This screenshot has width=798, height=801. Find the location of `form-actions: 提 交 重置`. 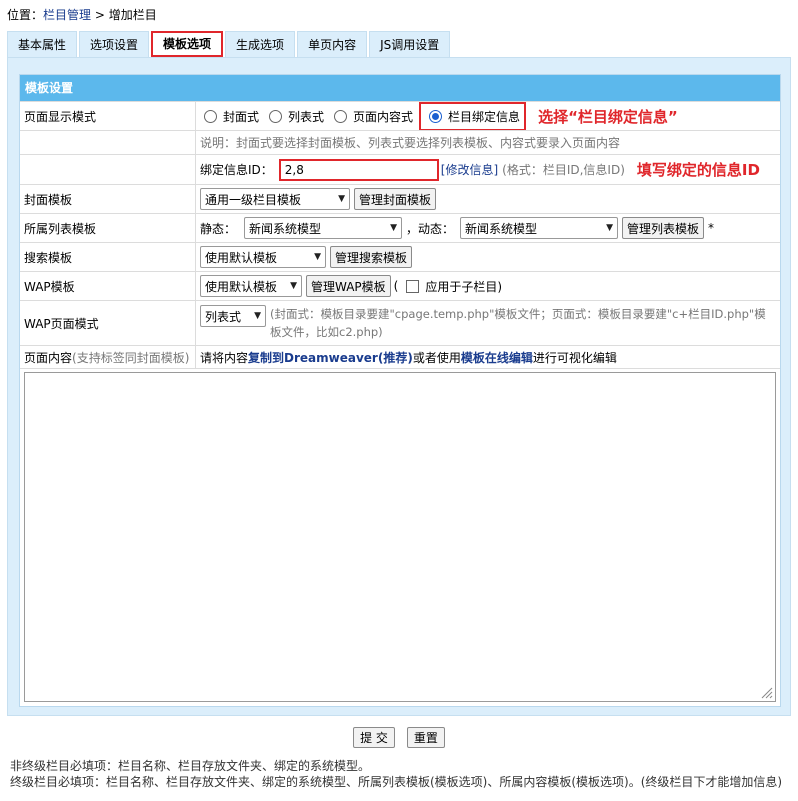

form-actions: 提 交 重置 is located at coordinates (399, 737).